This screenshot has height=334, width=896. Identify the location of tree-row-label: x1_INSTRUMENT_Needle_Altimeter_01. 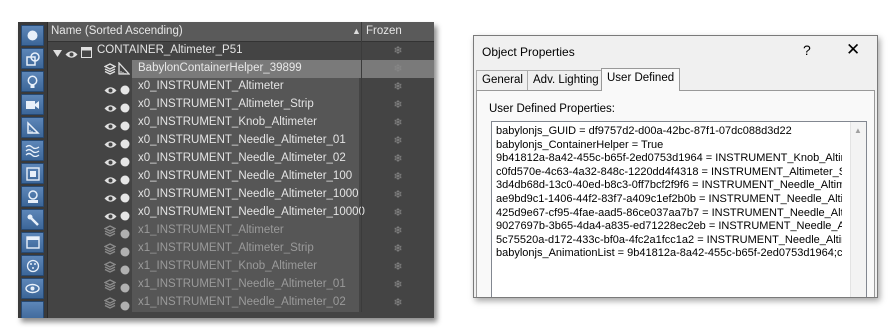
(242, 284).